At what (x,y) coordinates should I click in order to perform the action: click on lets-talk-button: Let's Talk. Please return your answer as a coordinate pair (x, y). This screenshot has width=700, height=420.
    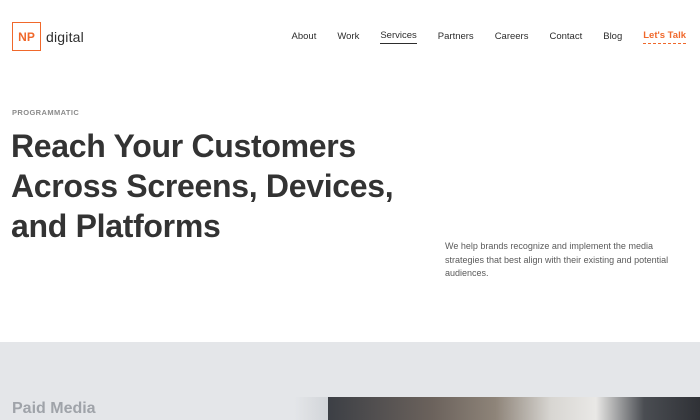
    Looking at the image, I should click on (664, 37).